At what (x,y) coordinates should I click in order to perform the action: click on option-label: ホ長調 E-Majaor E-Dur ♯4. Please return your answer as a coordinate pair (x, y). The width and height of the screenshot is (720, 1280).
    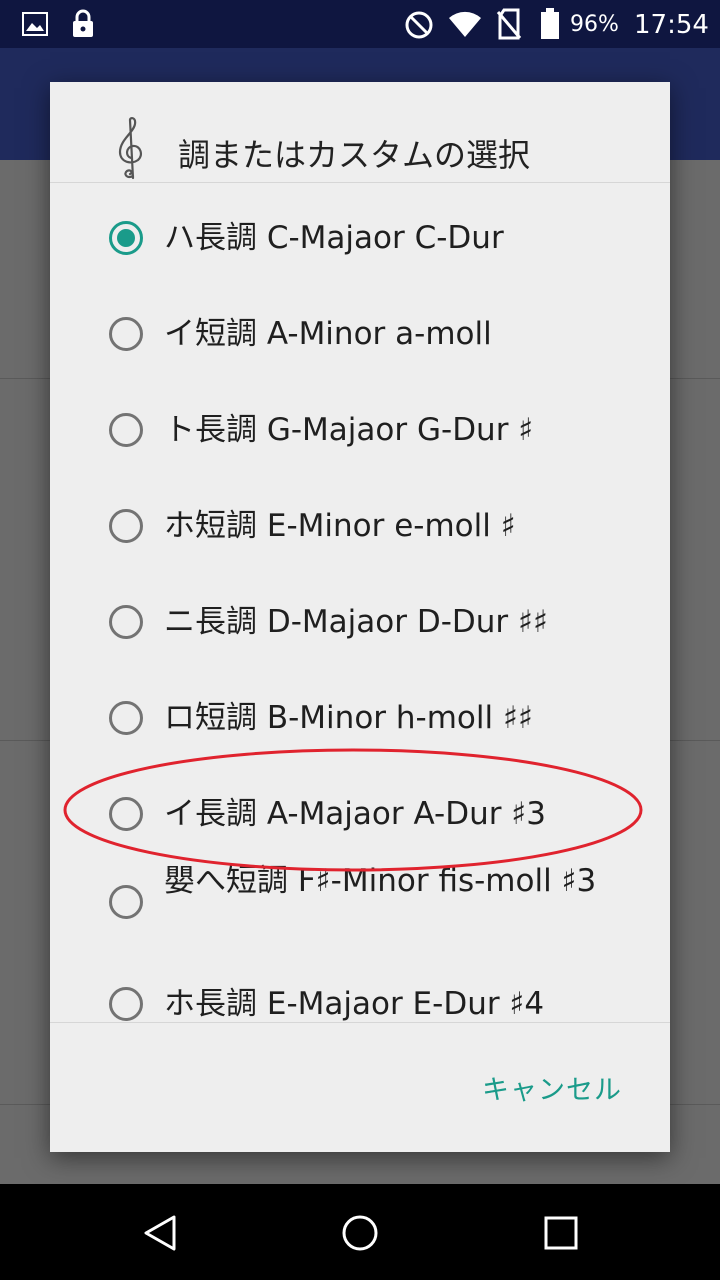
    Looking at the image, I should click on (354, 1004).